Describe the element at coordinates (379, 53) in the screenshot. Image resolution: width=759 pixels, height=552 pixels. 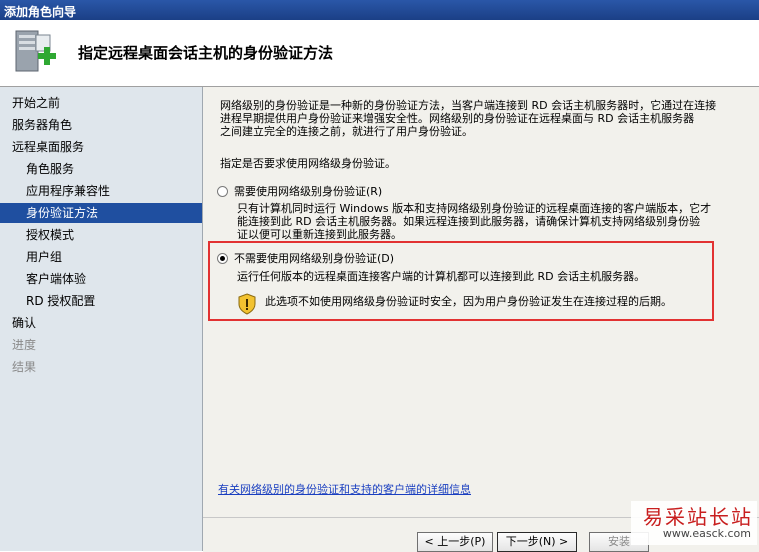
I see `wizard-header: 指定远程桌面会话主机的身份验证方法` at that location.